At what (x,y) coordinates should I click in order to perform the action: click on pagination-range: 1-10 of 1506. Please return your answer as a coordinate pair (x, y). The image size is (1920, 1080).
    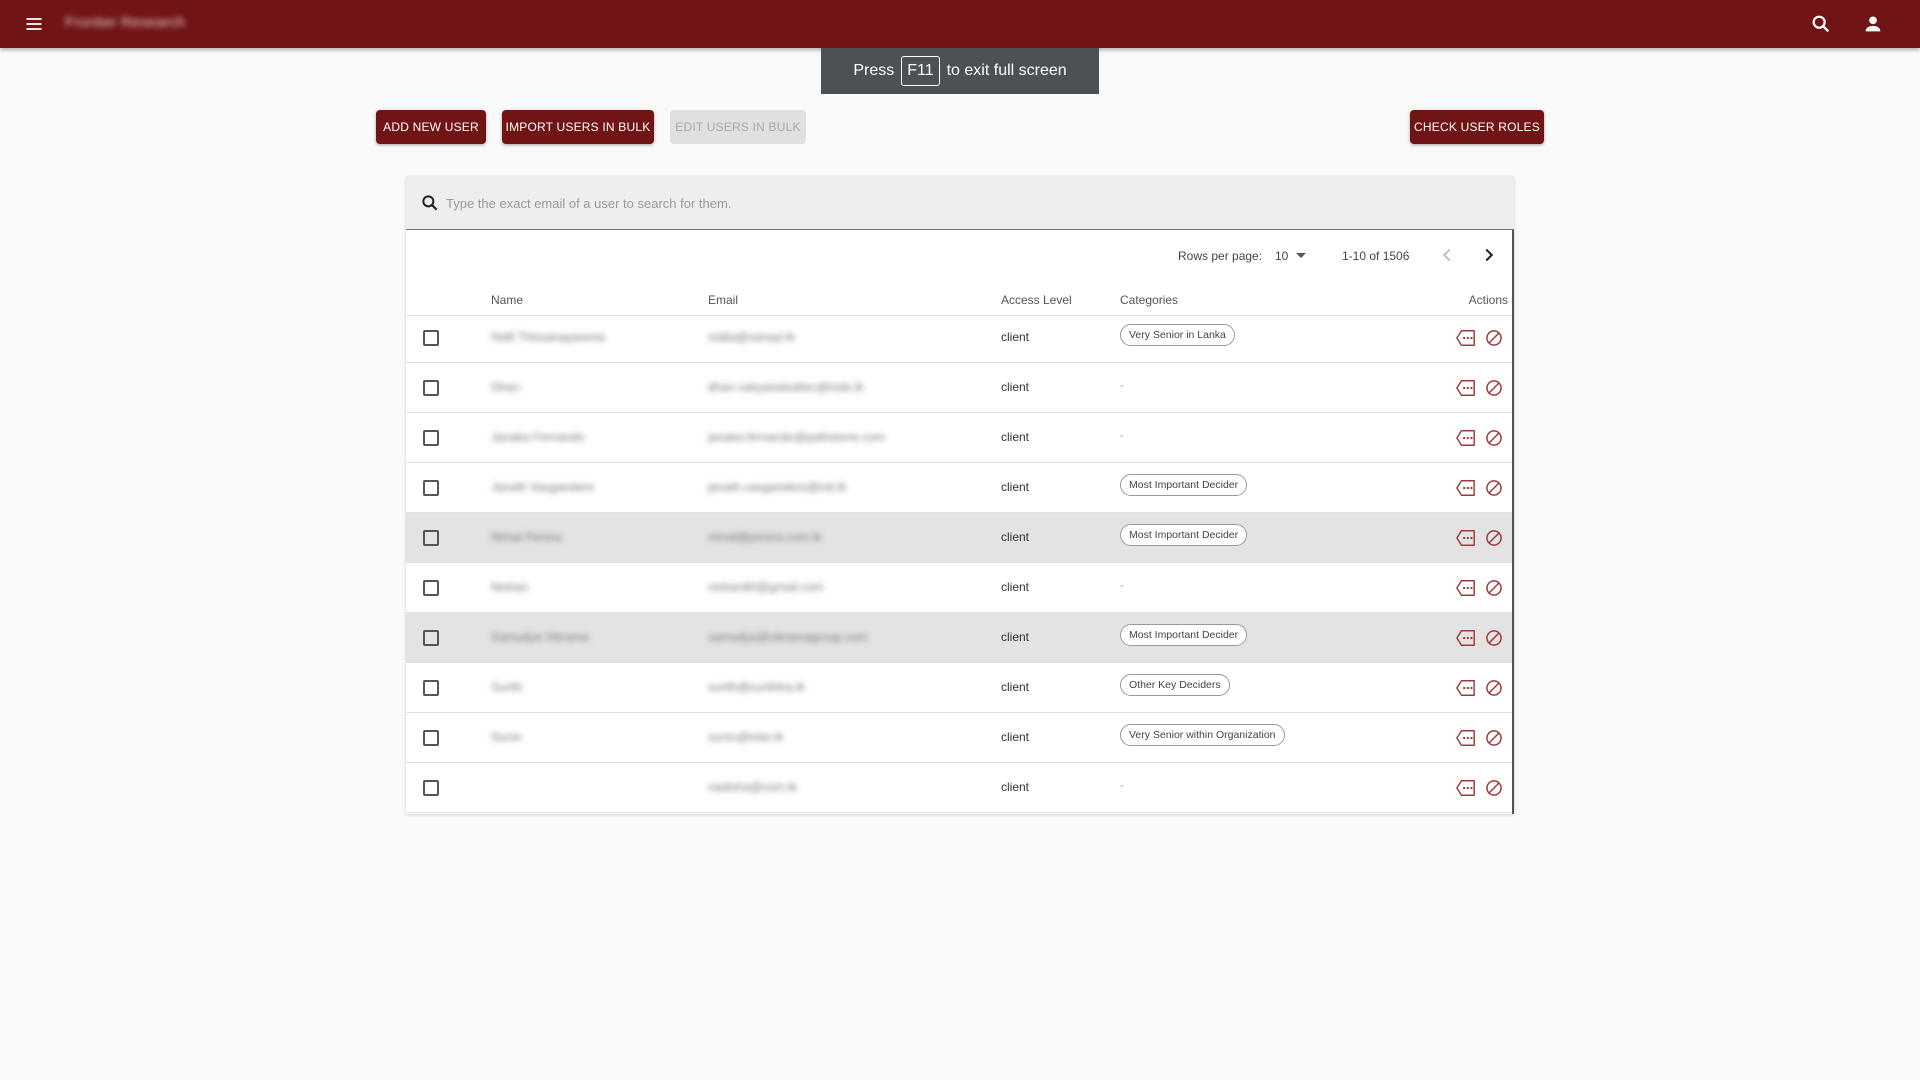
    Looking at the image, I should click on (1376, 256).